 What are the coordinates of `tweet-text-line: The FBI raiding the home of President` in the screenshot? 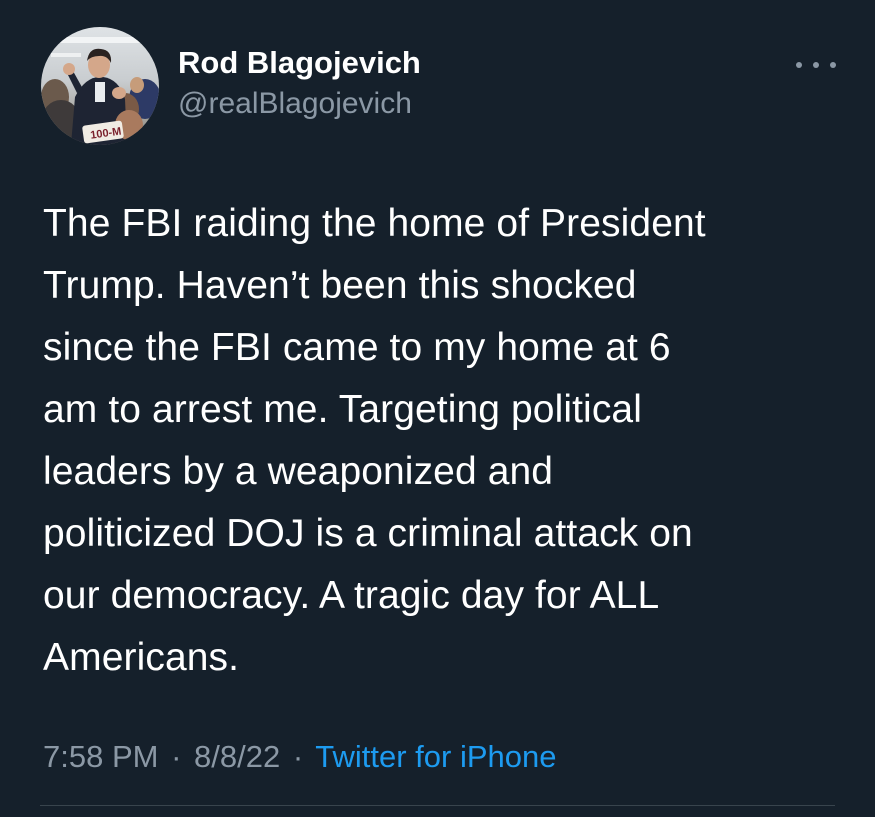 It's located at (374, 223).